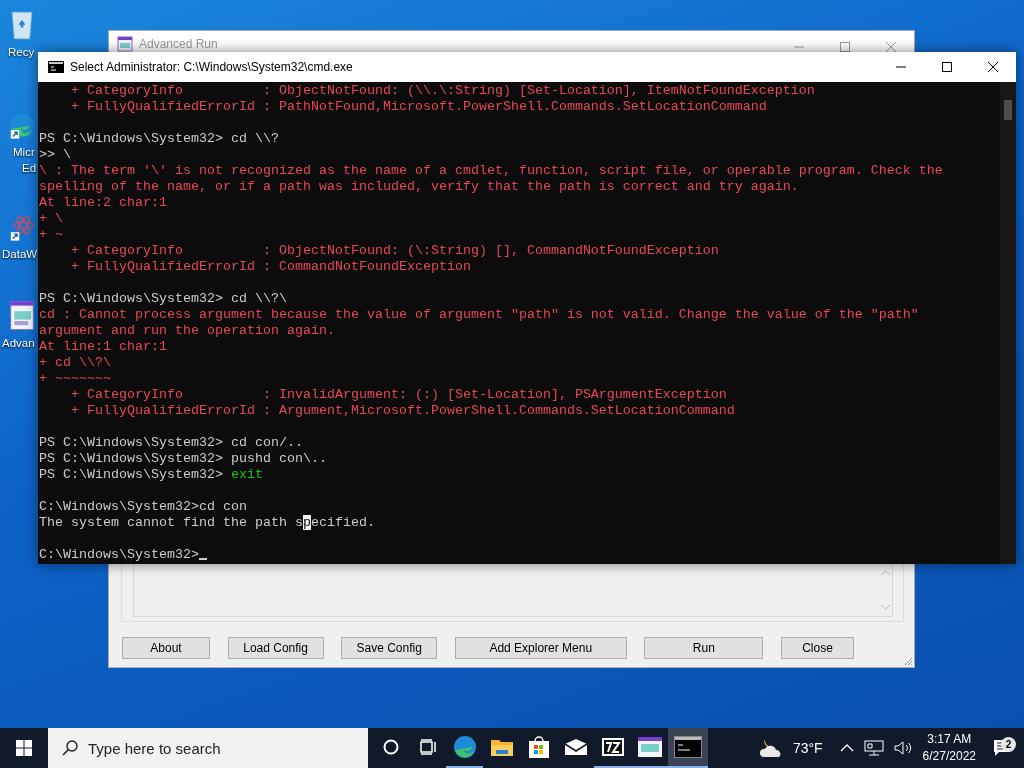 This screenshot has height=768, width=1024. What do you see at coordinates (70, 748) in the screenshot?
I see `search-icon` at bounding box center [70, 748].